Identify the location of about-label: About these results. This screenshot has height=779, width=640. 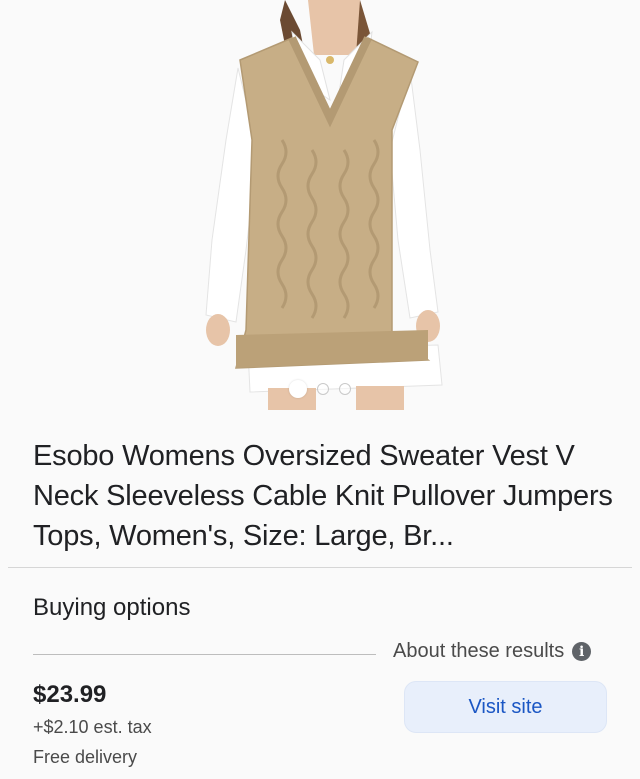
(479, 651).